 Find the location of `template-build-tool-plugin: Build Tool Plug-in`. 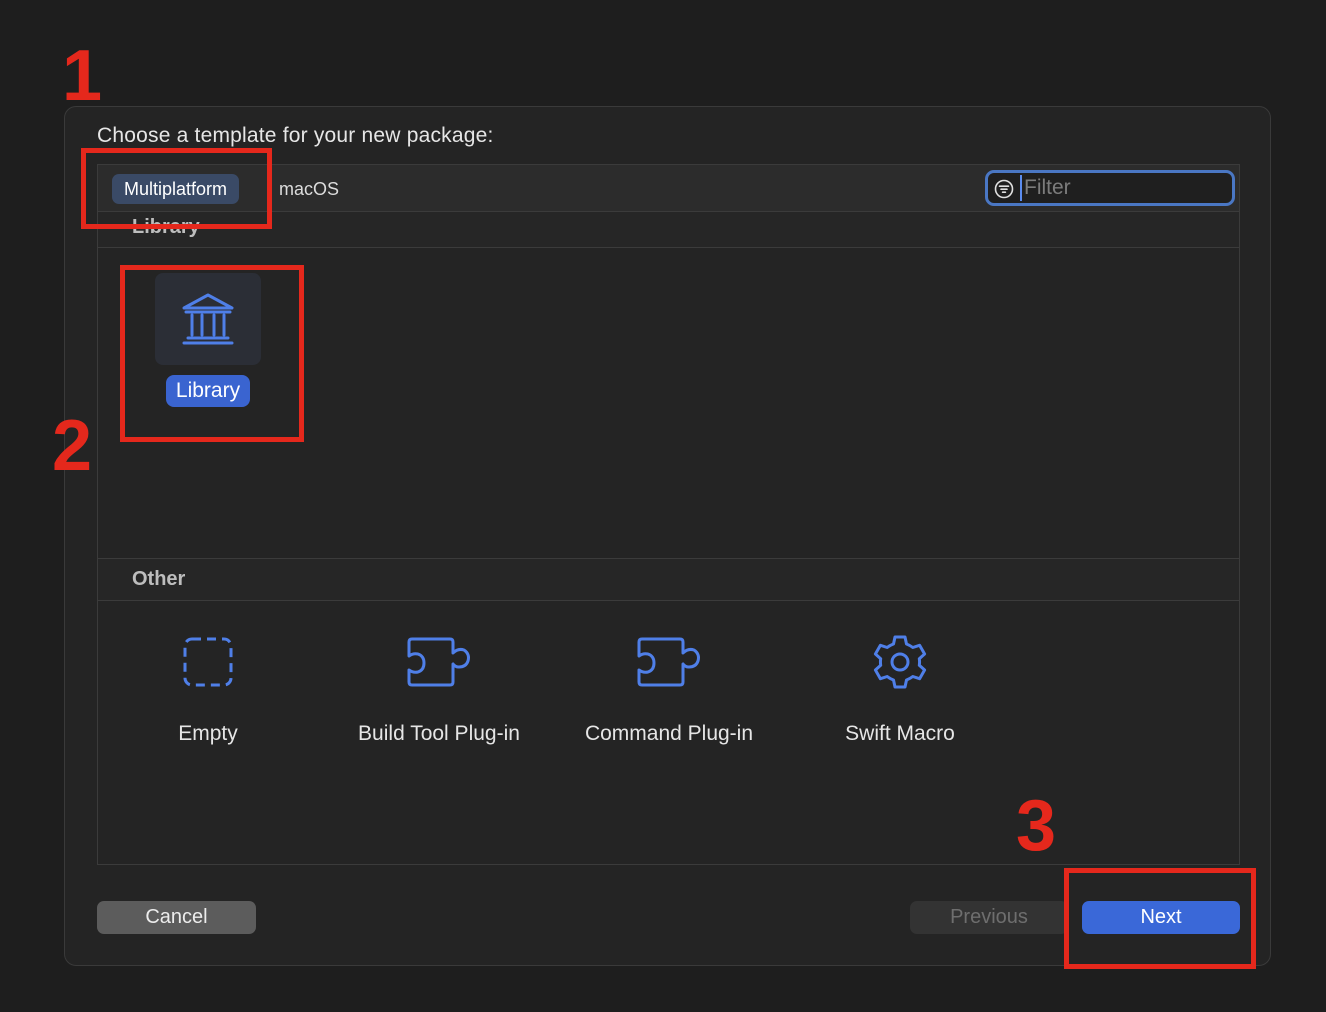

template-build-tool-plugin: Build Tool Plug-in is located at coordinates (439, 683).